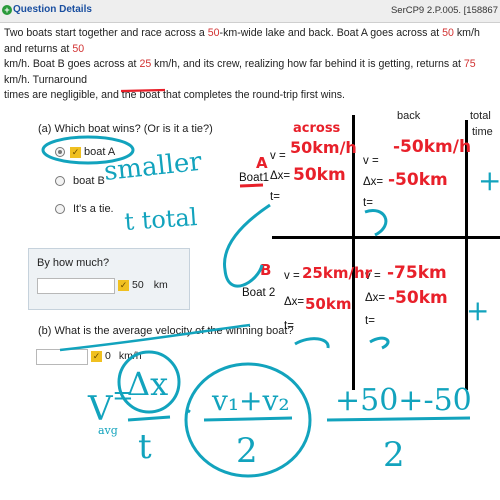 Image resolution: width=500 pixels, height=500 pixels. What do you see at coordinates (145, 447) in the screenshot?
I see `formula-t: t` at bounding box center [145, 447].